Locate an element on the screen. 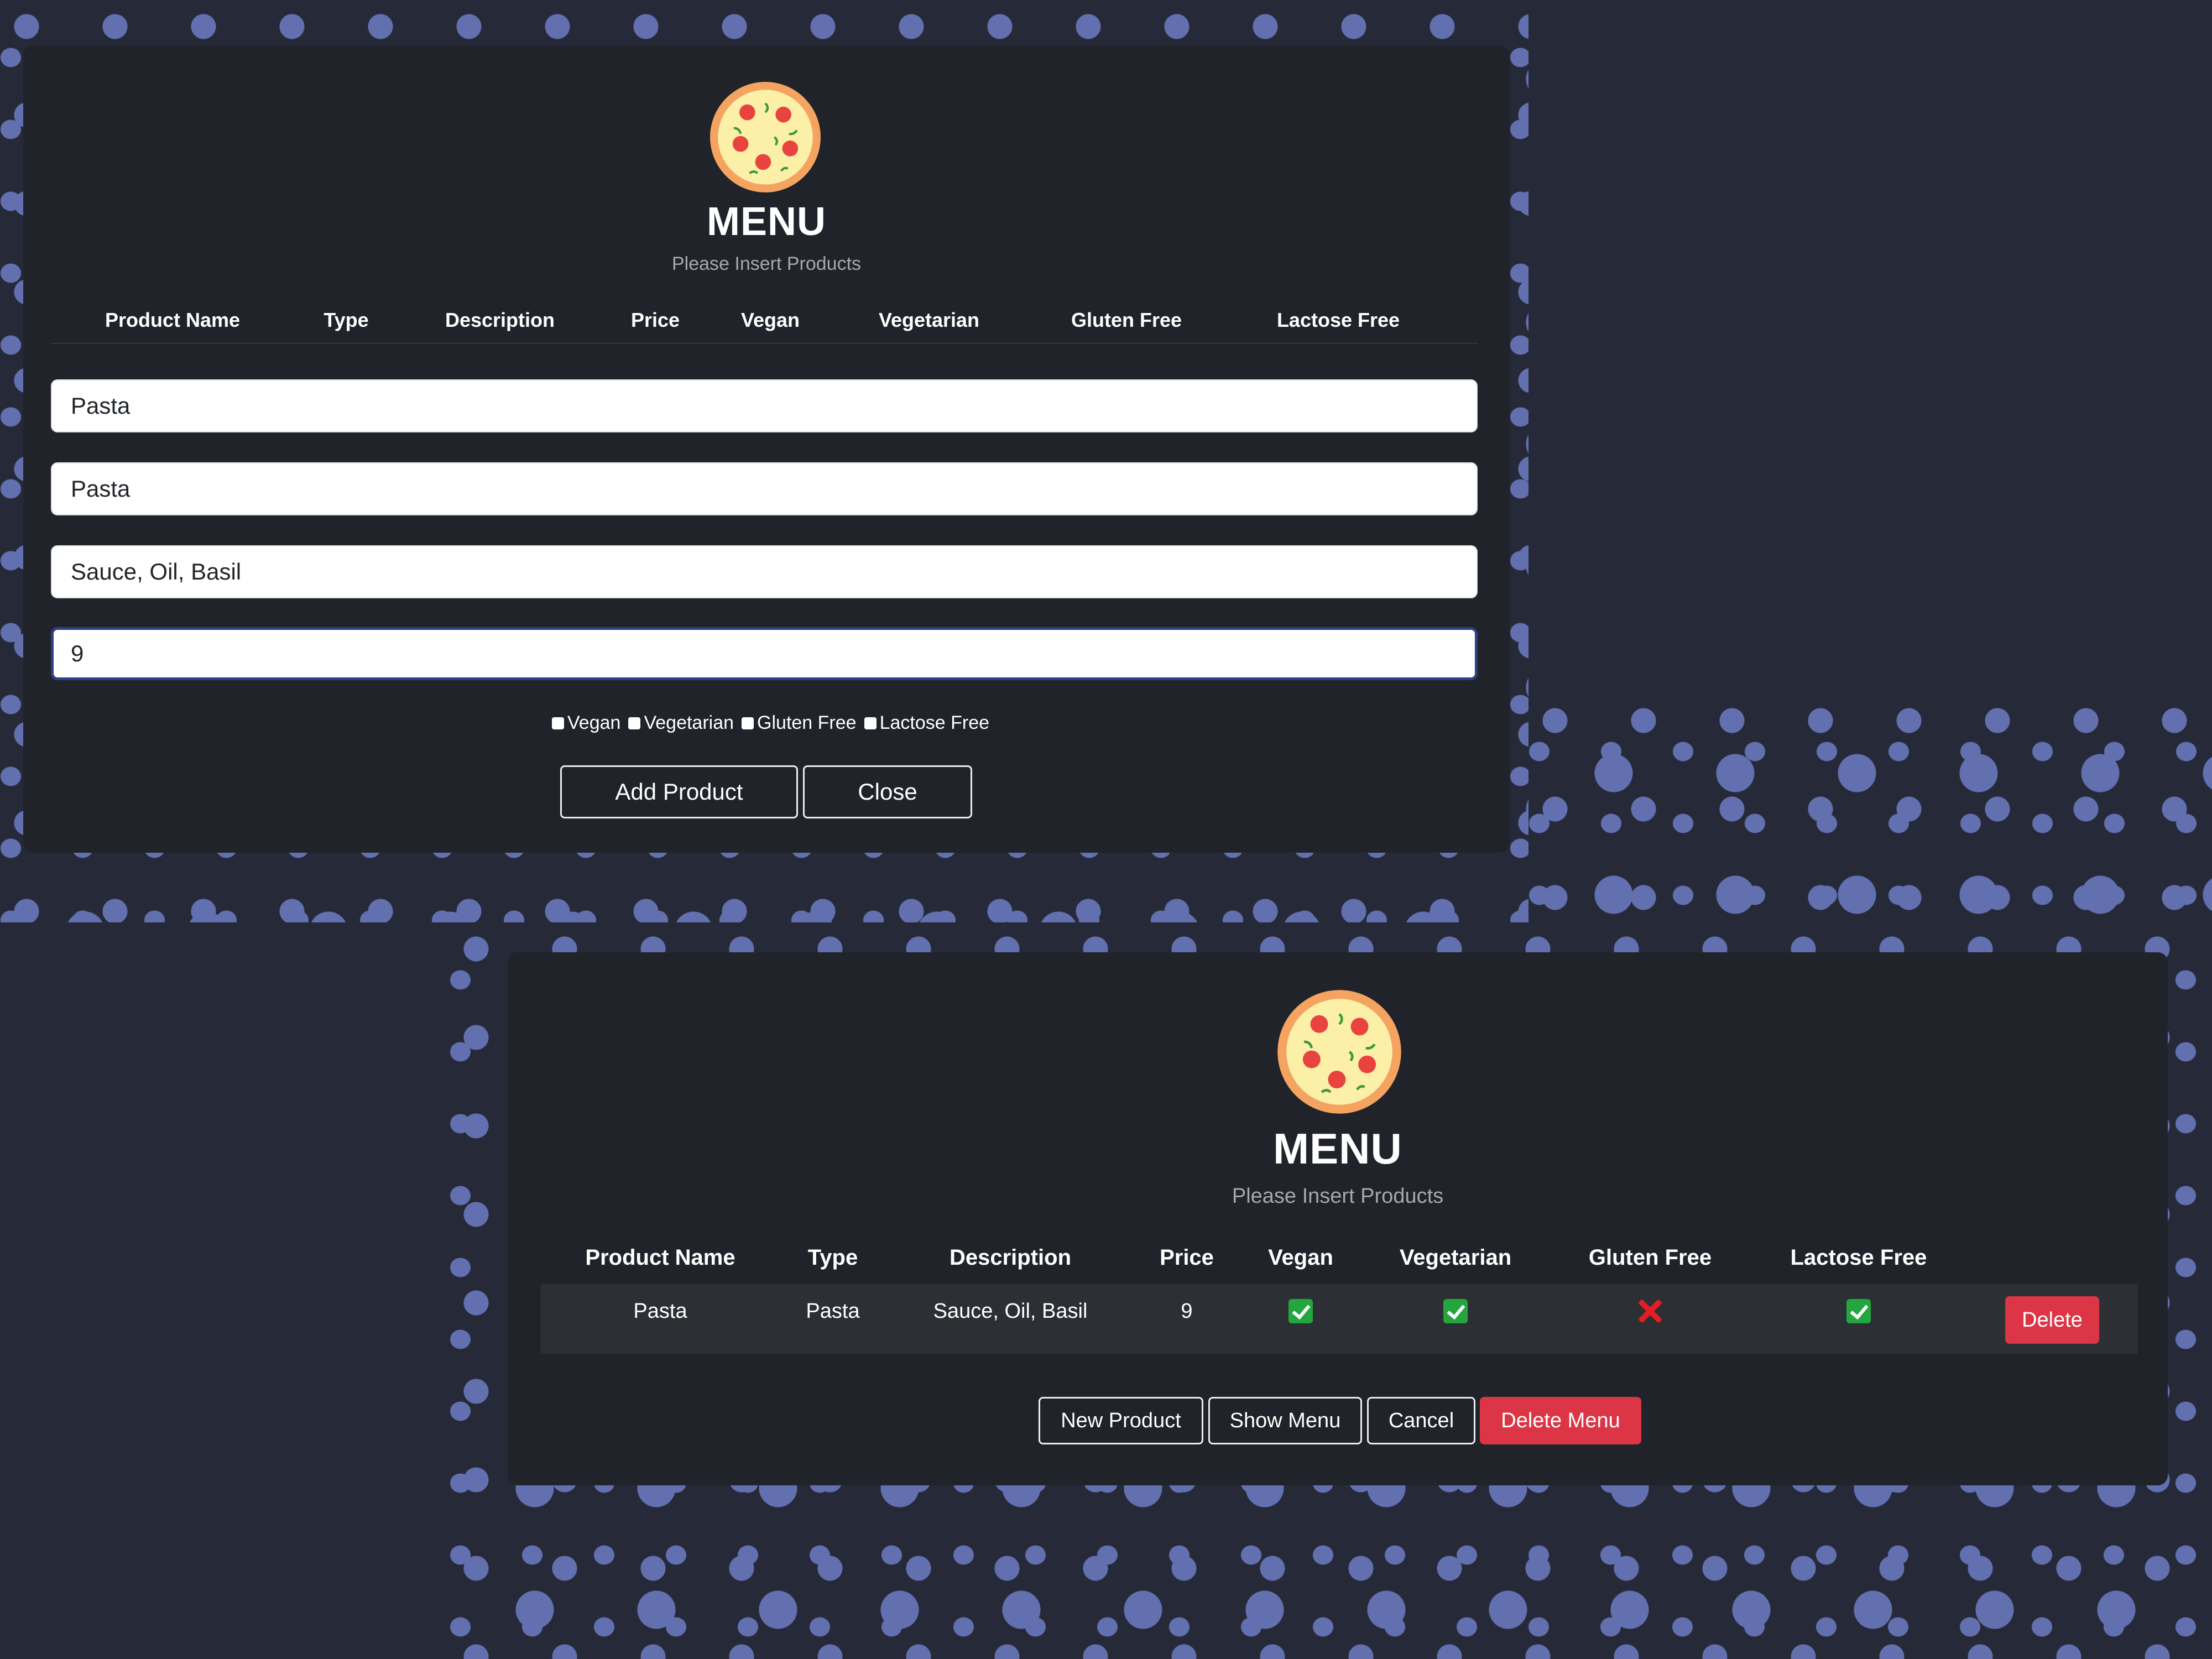 The width and height of the screenshot is (2212, 1659). gluten-free-cross-icon is located at coordinates (1650, 1311).